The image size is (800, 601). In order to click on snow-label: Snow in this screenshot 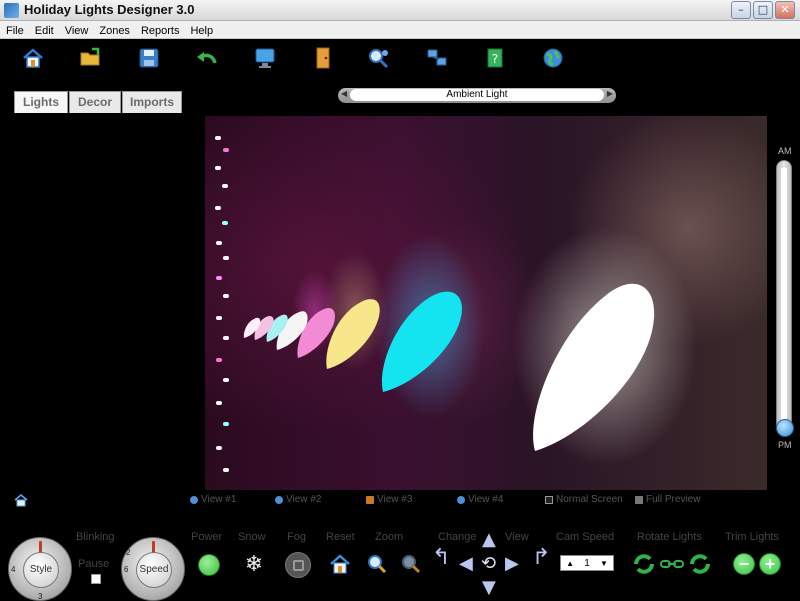, I will do `click(252, 537)`.